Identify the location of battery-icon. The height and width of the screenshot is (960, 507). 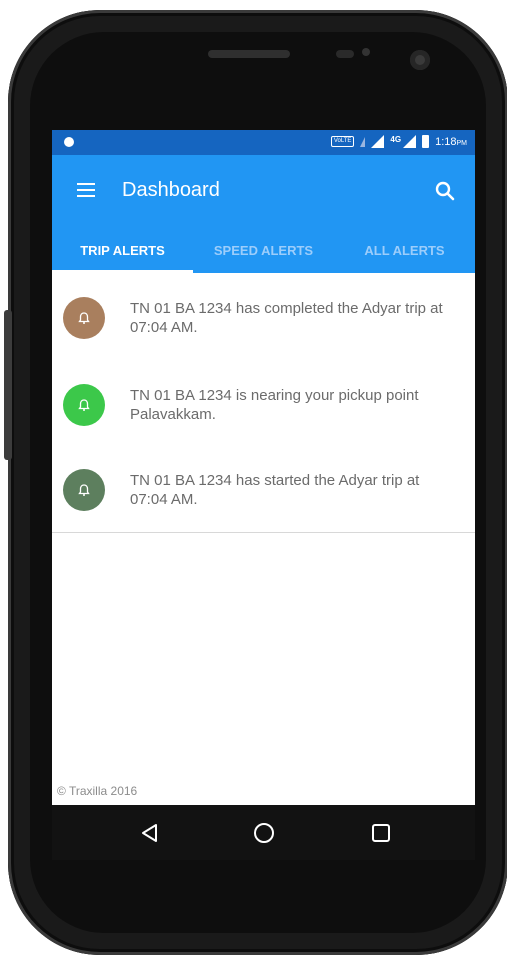
(426, 141).